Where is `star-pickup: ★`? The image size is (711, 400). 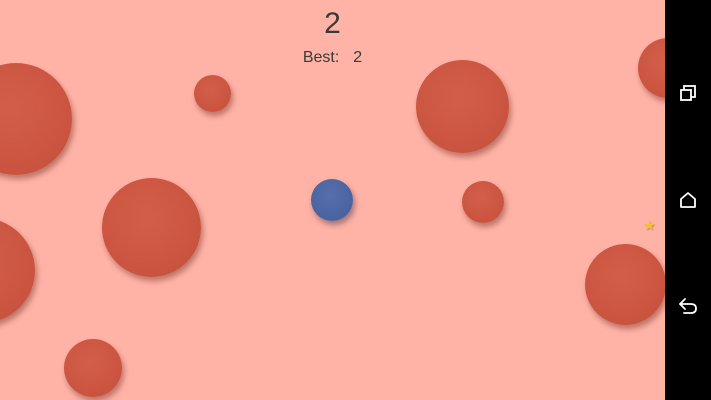 star-pickup: ★ is located at coordinates (649, 225).